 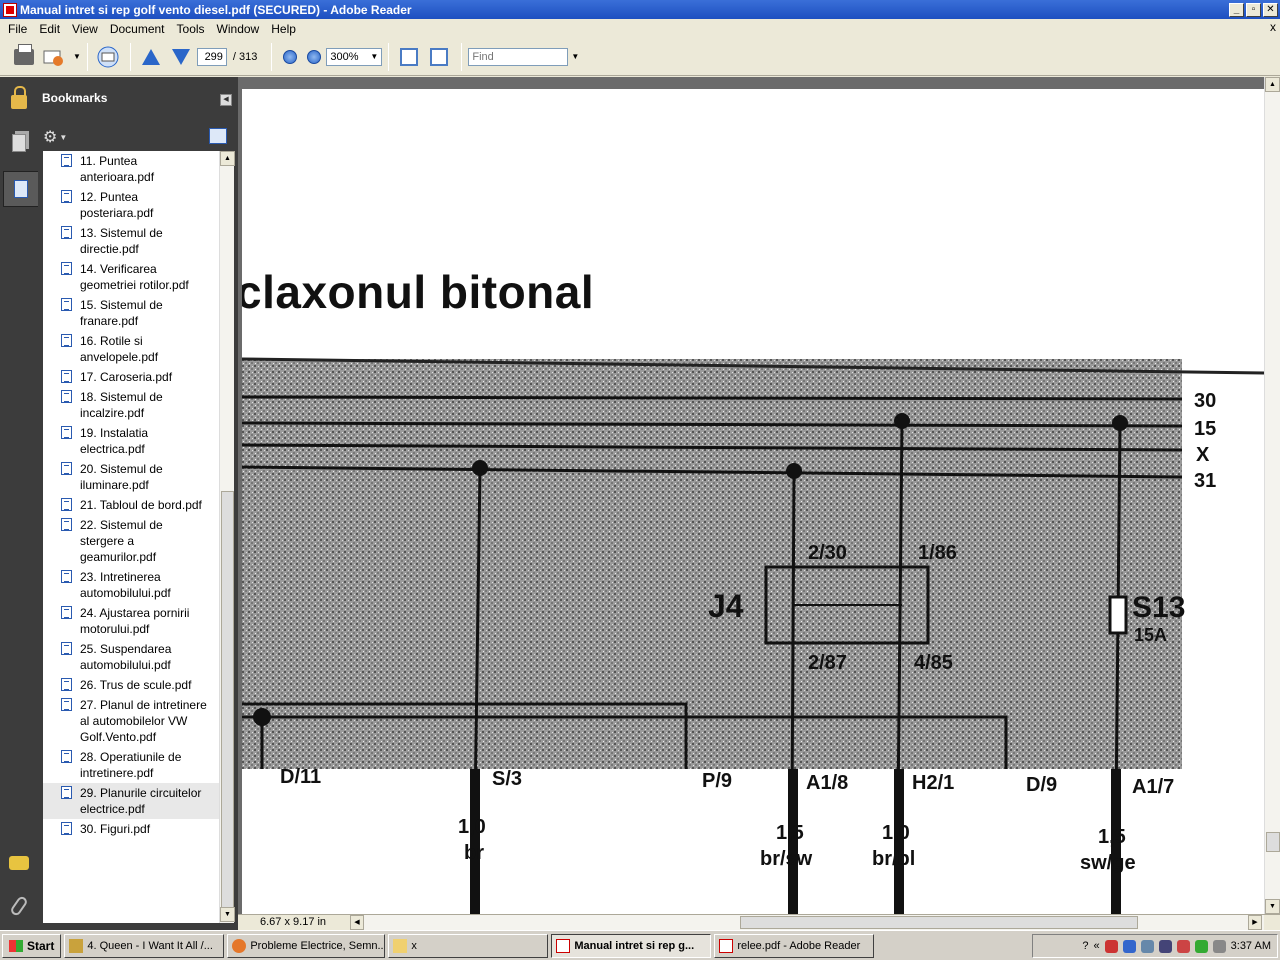 I want to click on menu-help: Help, so click(x=283, y=29).